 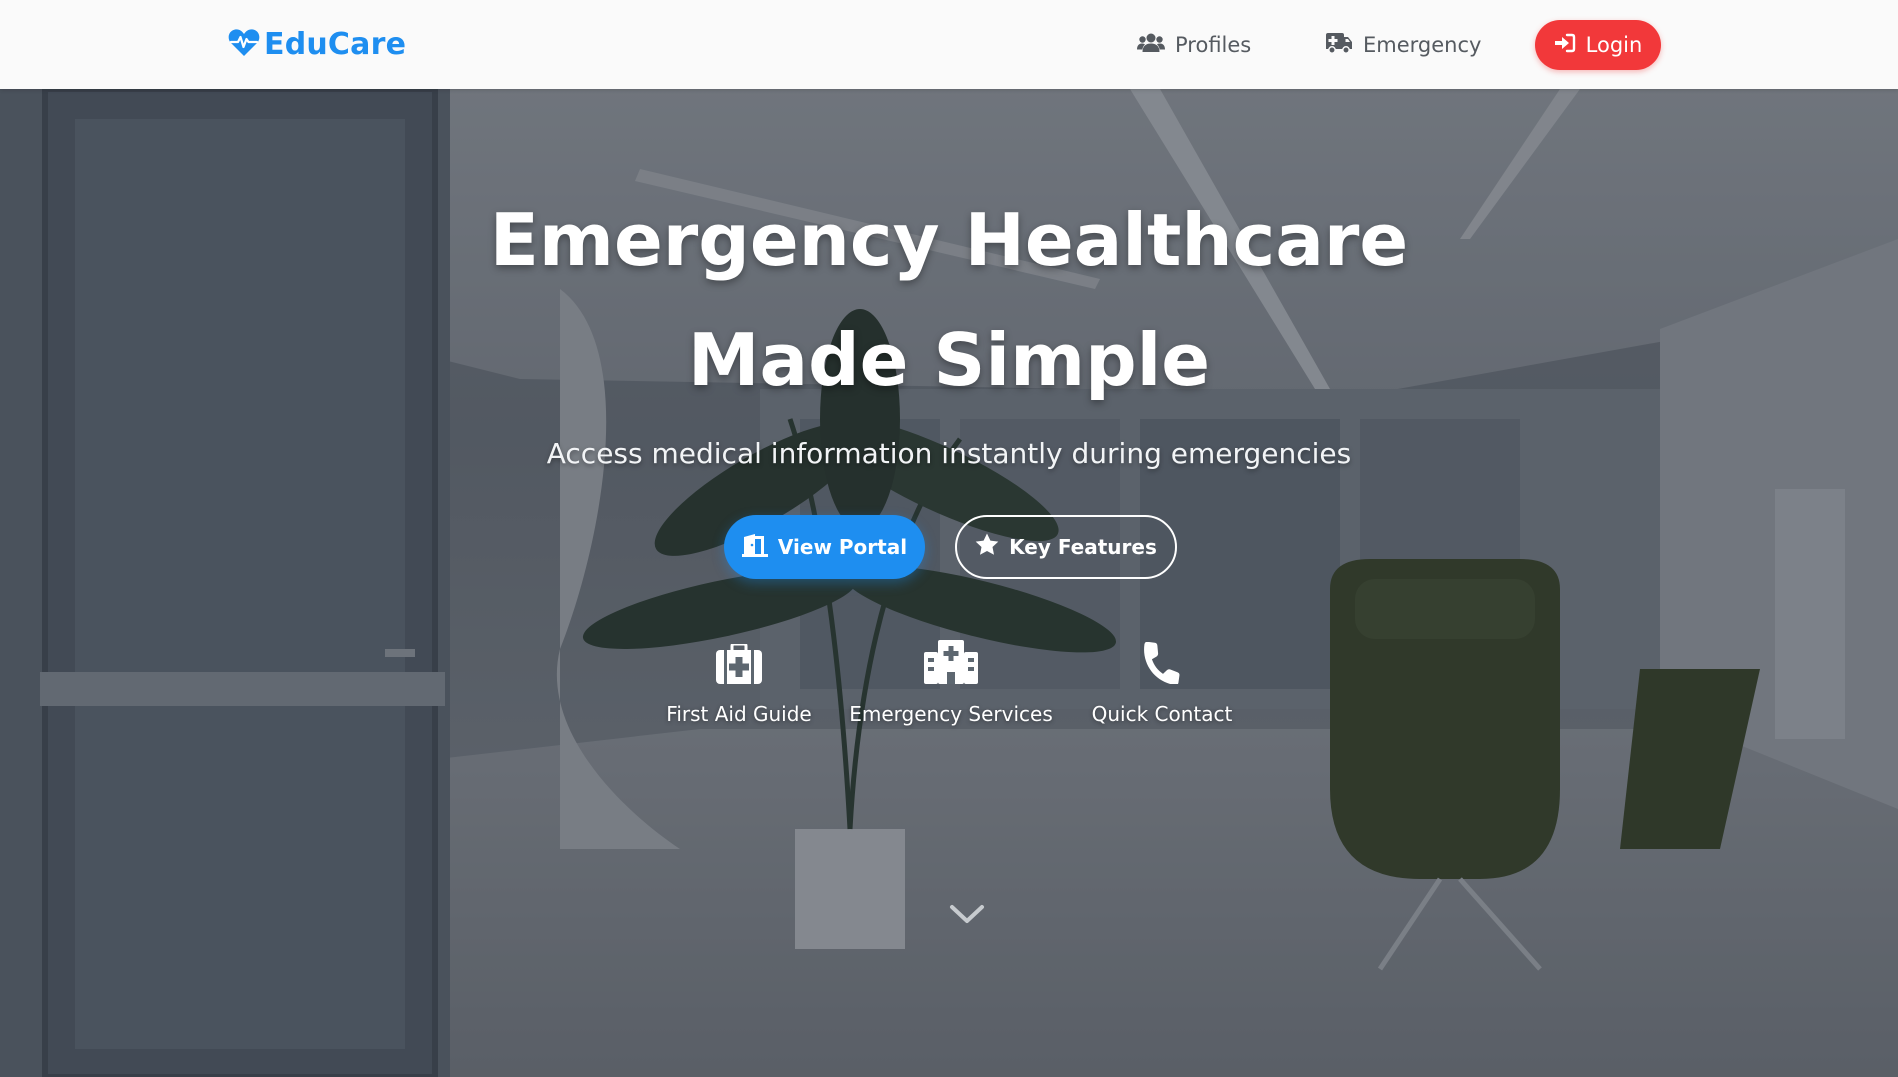 What do you see at coordinates (1339, 45) in the screenshot?
I see `ambulance-icon` at bounding box center [1339, 45].